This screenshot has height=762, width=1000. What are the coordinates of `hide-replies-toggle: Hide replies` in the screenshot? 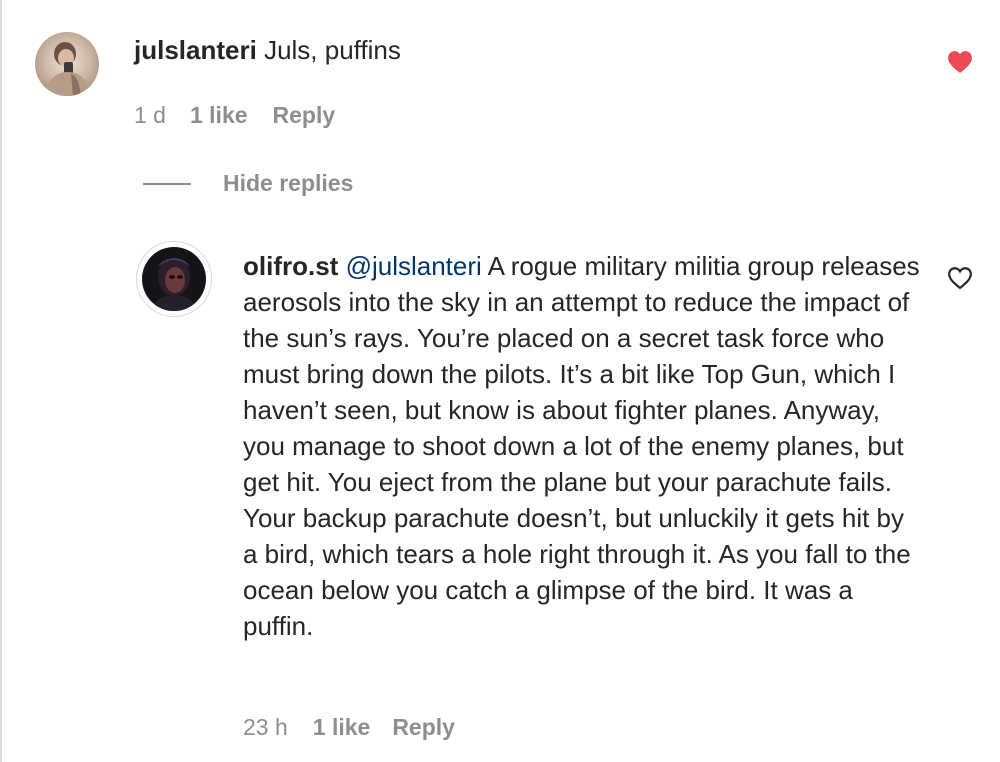 It's located at (248, 183).